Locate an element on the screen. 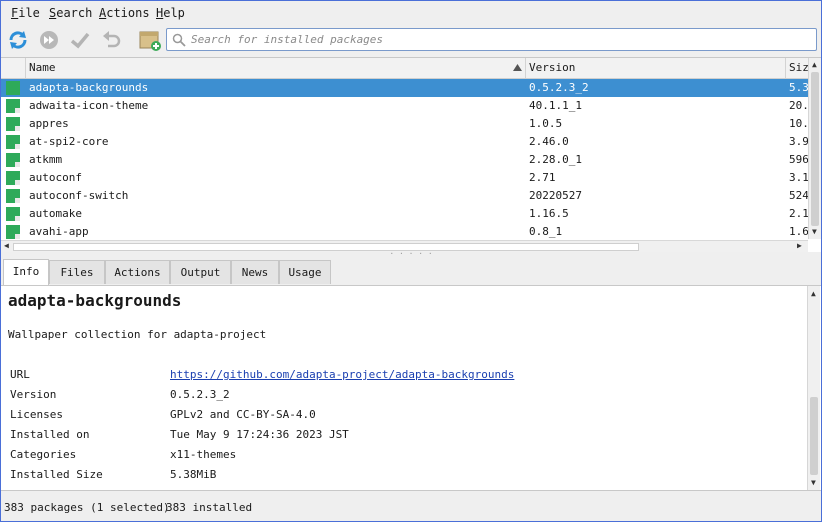  menu-file: File is located at coordinates (25, 13).